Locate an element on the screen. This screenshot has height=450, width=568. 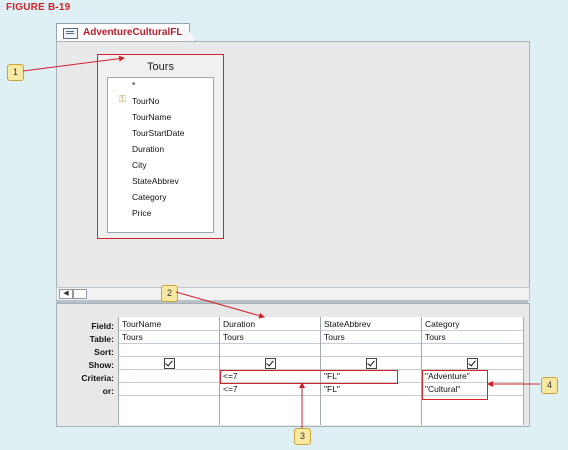
field-cell: Category is located at coordinates (442, 324).